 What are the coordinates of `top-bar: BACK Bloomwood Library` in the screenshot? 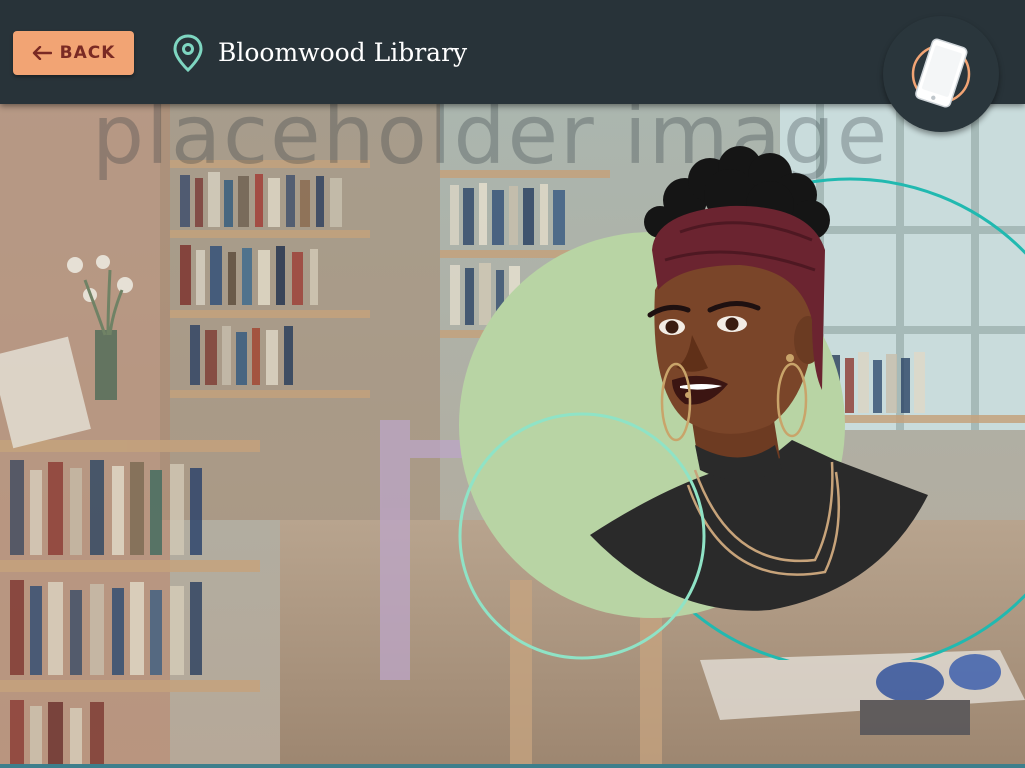 It's located at (512, 52).